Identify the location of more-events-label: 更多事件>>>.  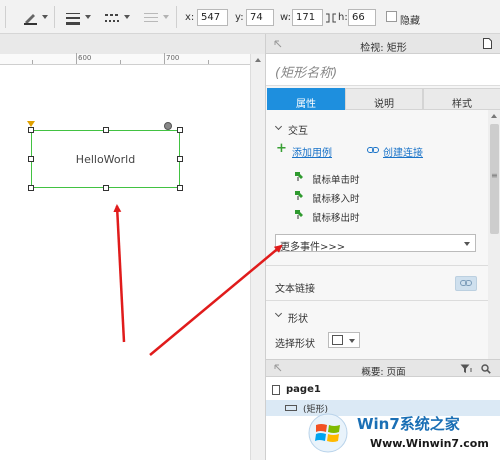
(313, 247).